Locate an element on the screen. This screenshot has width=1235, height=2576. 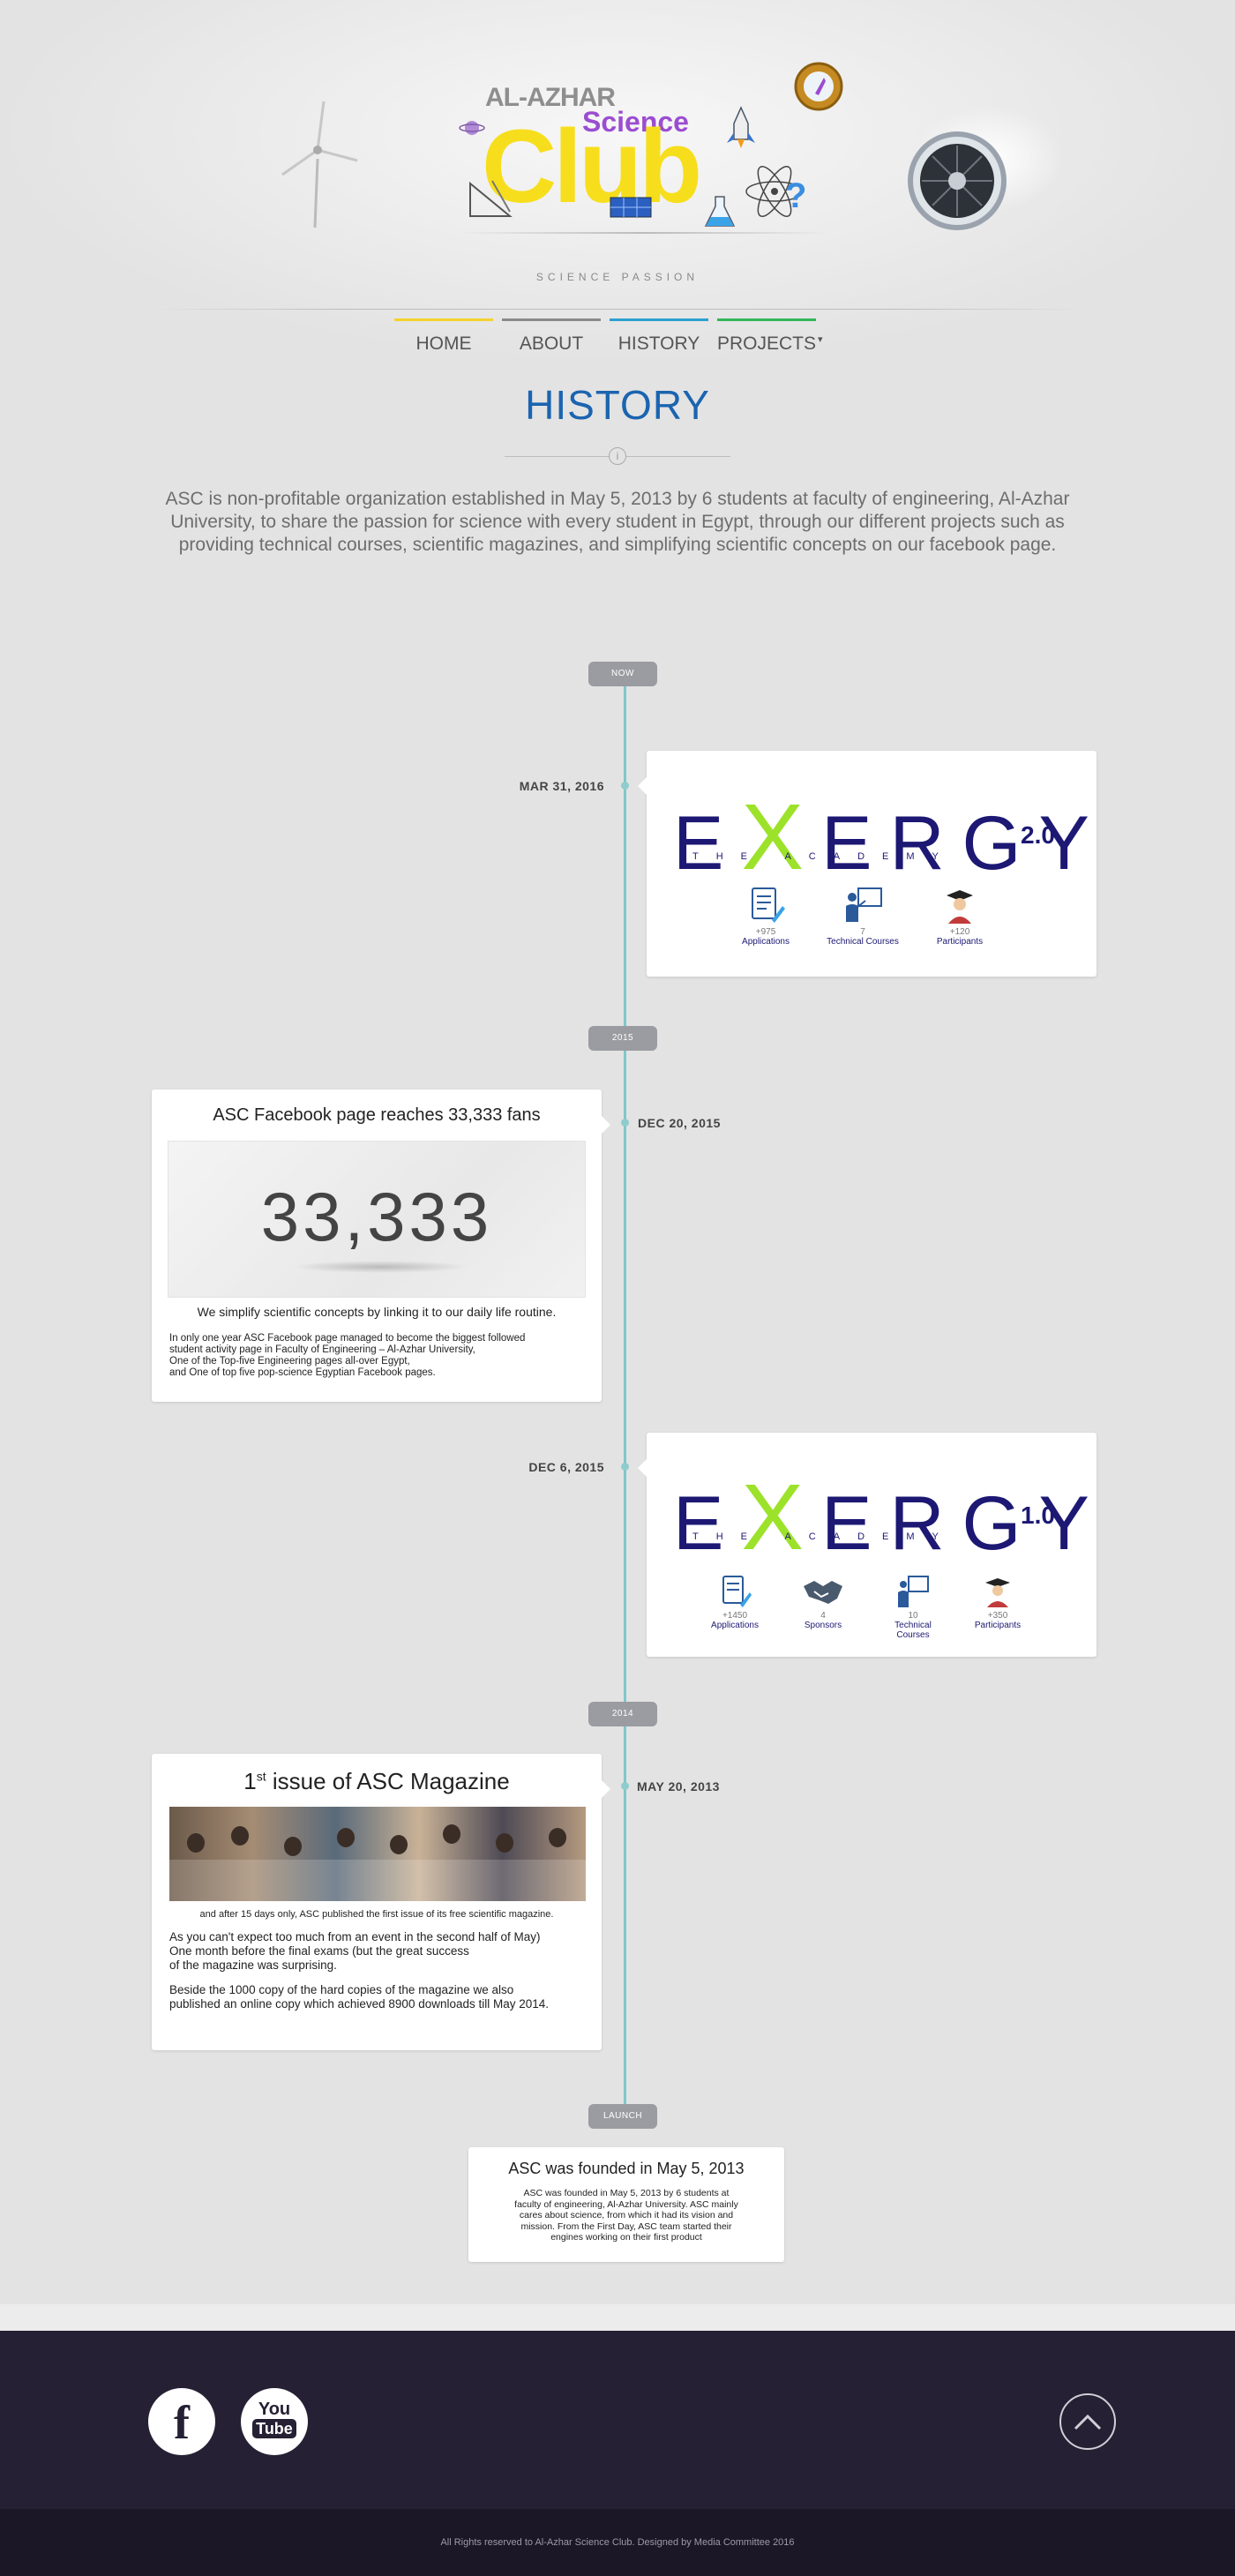
stat-label: Participants is located at coordinates (960, 942).